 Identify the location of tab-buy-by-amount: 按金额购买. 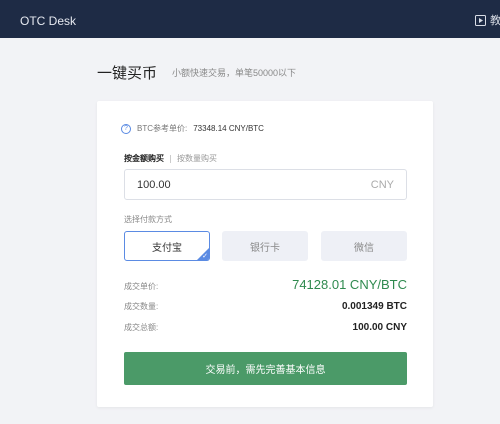
(144, 158).